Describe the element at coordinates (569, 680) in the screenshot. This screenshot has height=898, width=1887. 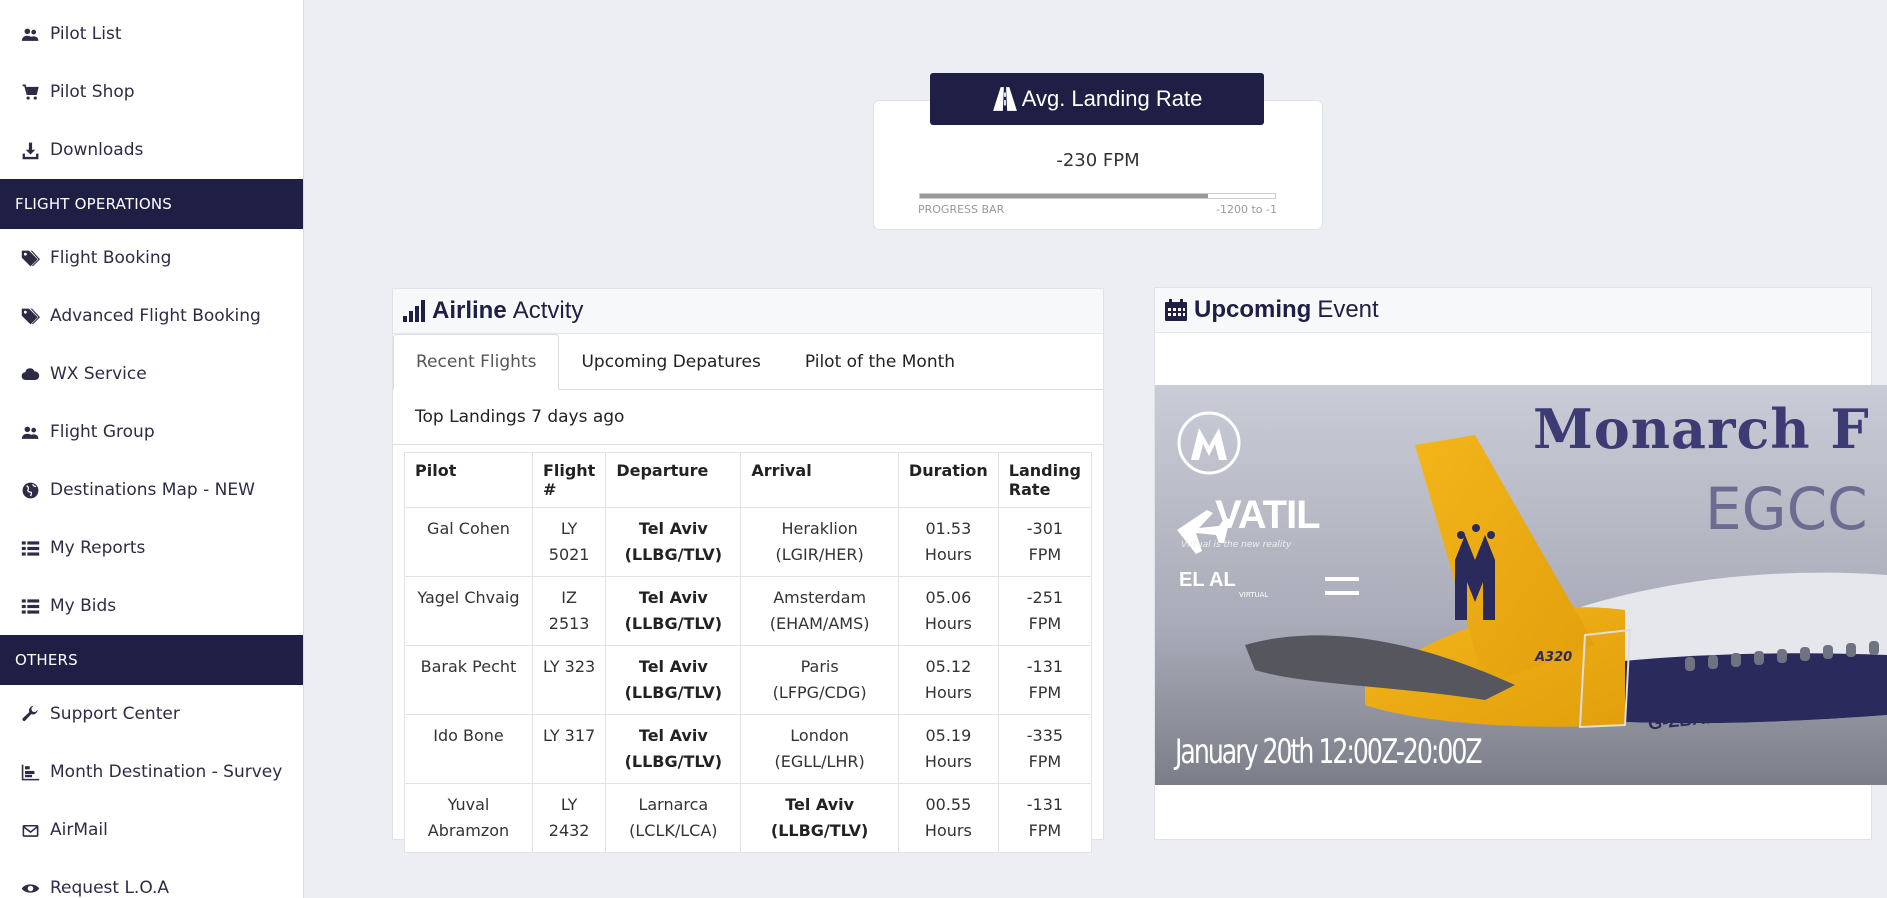
I see `cell-flight: LY 323` at that location.